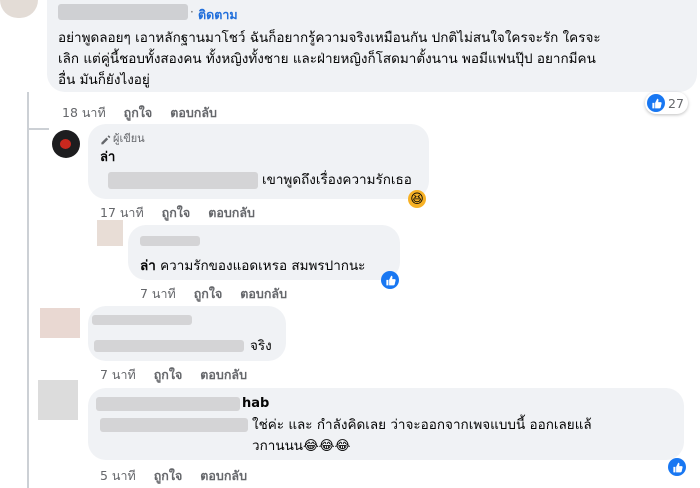 Image resolution: width=700 pixels, height=488 pixels. Describe the element at coordinates (148, 266) in the screenshot. I see `mention-tag: ล่า` at that location.